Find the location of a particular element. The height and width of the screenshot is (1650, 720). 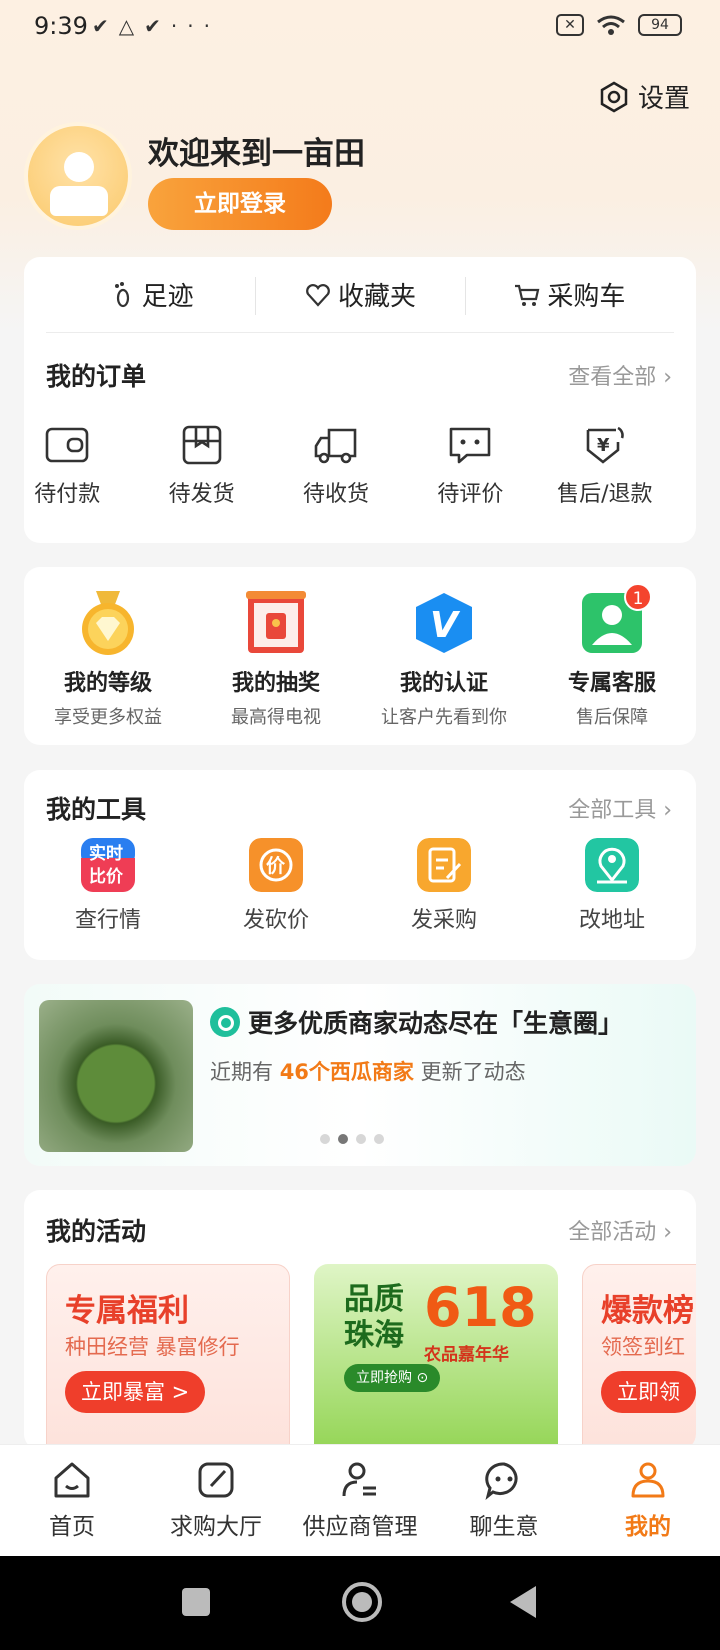

lottery-icon is located at coordinates (276, 622).